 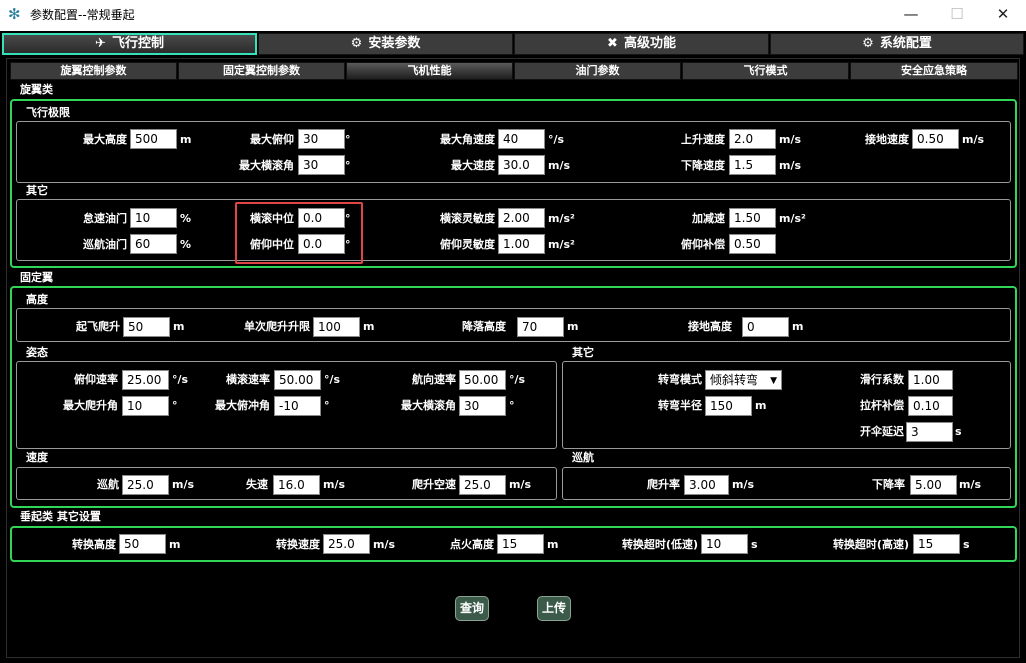 What do you see at coordinates (248, 379) in the screenshot?
I see `roll-rate-label: 横滚速率` at bounding box center [248, 379].